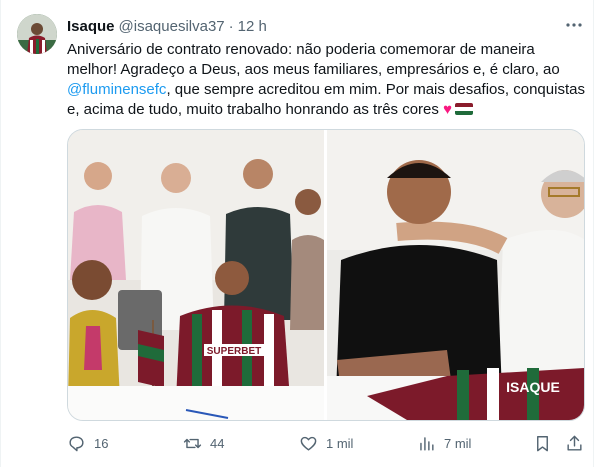  Describe the element at coordinates (533, 387) in the screenshot. I see `shirt-name-text: ISAQUE` at that location.